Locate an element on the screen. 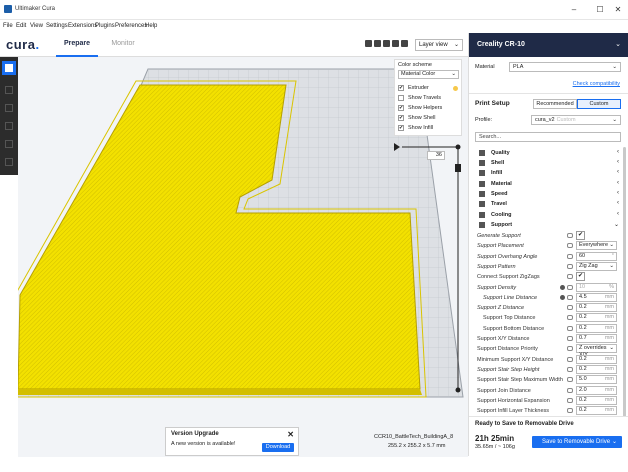 The image size is (628, 472). setting-row: Connect Support ZigZags ✔ is located at coordinates (548, 277).